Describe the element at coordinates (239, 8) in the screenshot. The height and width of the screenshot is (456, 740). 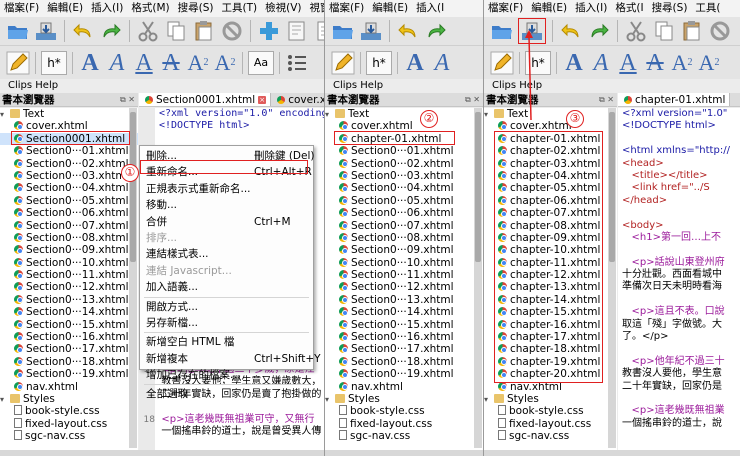
I see `menu-tools: 工具(T)` at that location.